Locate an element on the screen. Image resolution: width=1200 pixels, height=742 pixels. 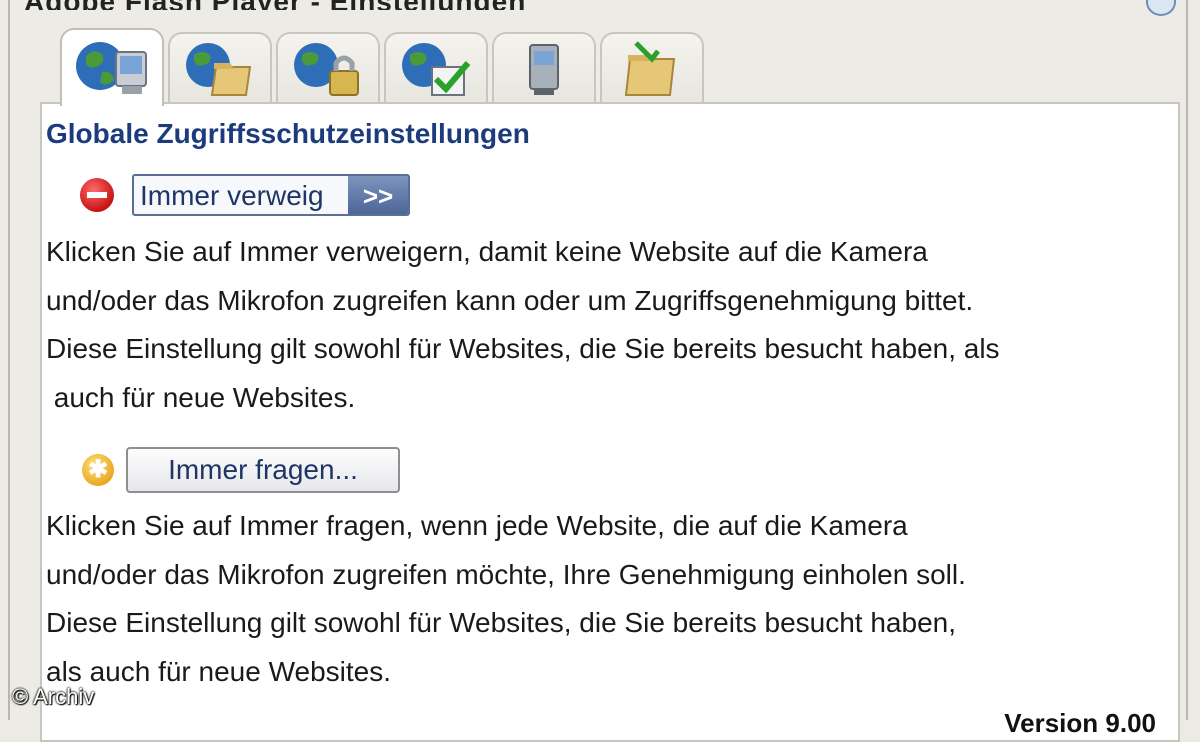
globe-checkmark-icon is located at coordinates (436, 69).